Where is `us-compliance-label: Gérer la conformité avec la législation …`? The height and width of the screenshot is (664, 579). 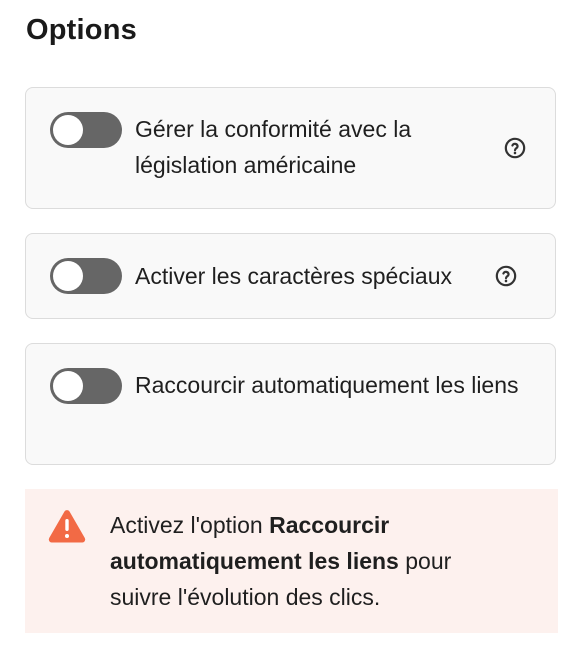 us-compliance-label: Gérer la conformité avec la législation … is located at coordinates (273, 147).